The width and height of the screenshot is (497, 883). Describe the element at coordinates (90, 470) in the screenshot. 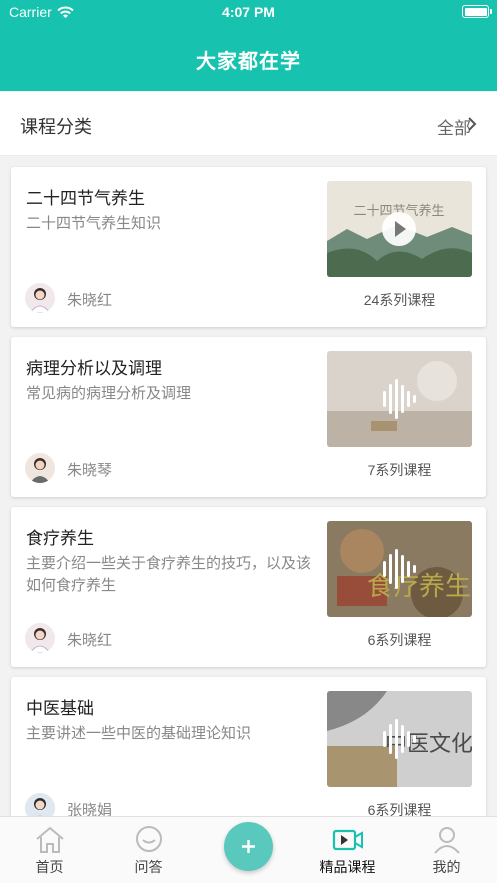

I see `course-author: 朱晓琴` at that location.